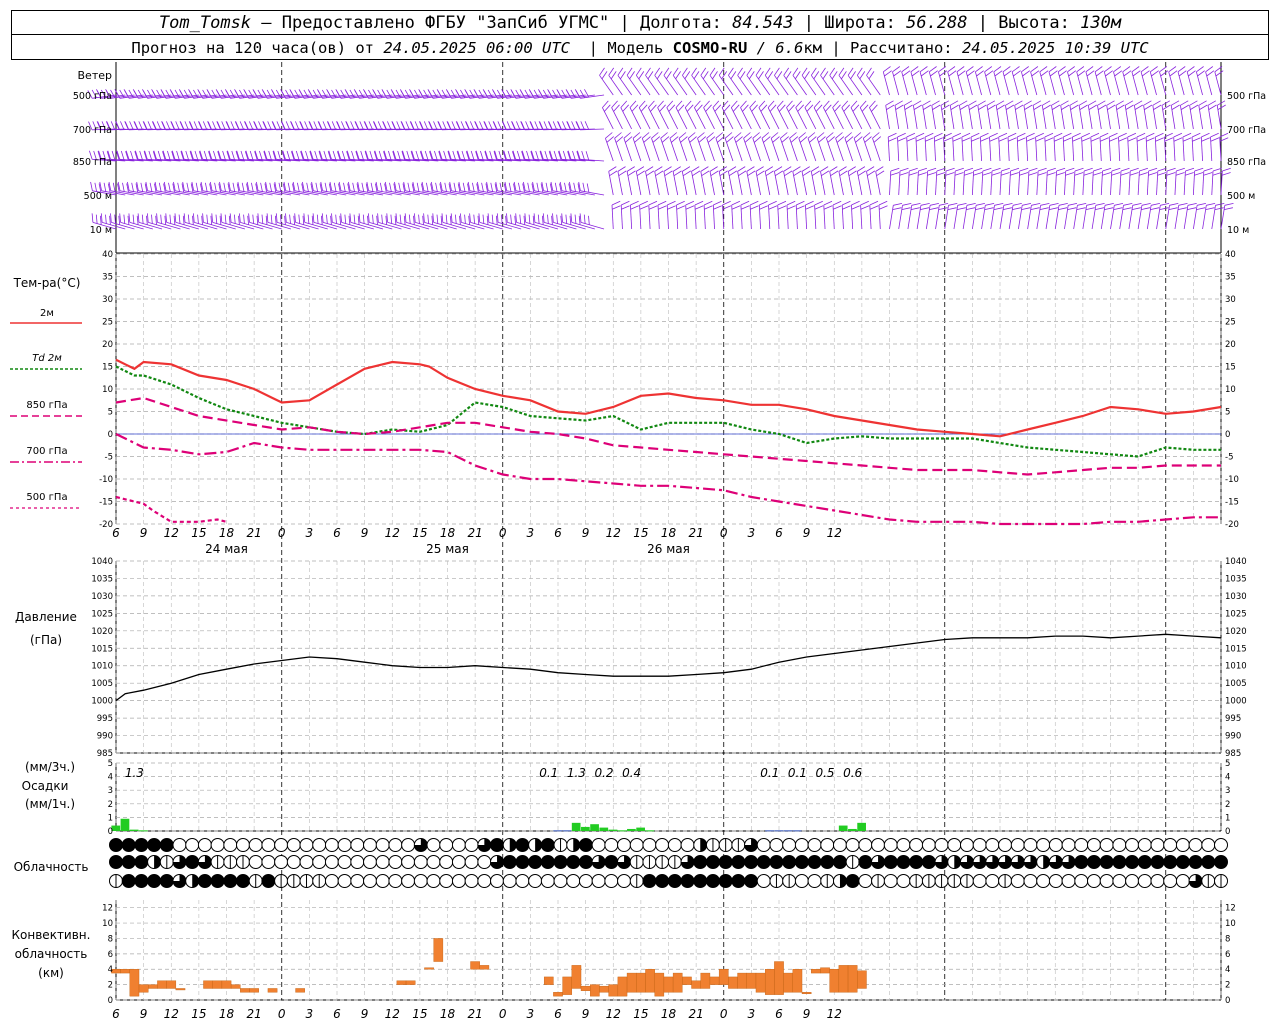 Image resolution: width=1280 pixels, height=1024 pixels. What do you see at coordinates (1227, 791) in the screenshot?
I see `precip-tick-right: 3` at bounding box center [1227, 791].